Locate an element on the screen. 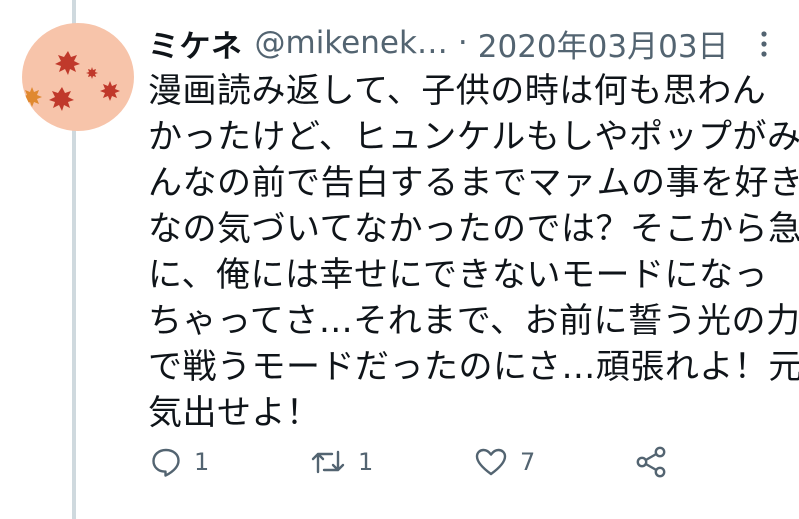 This screenshot has height=519, width=799. reply-icon is located at coordinates (166, 462).